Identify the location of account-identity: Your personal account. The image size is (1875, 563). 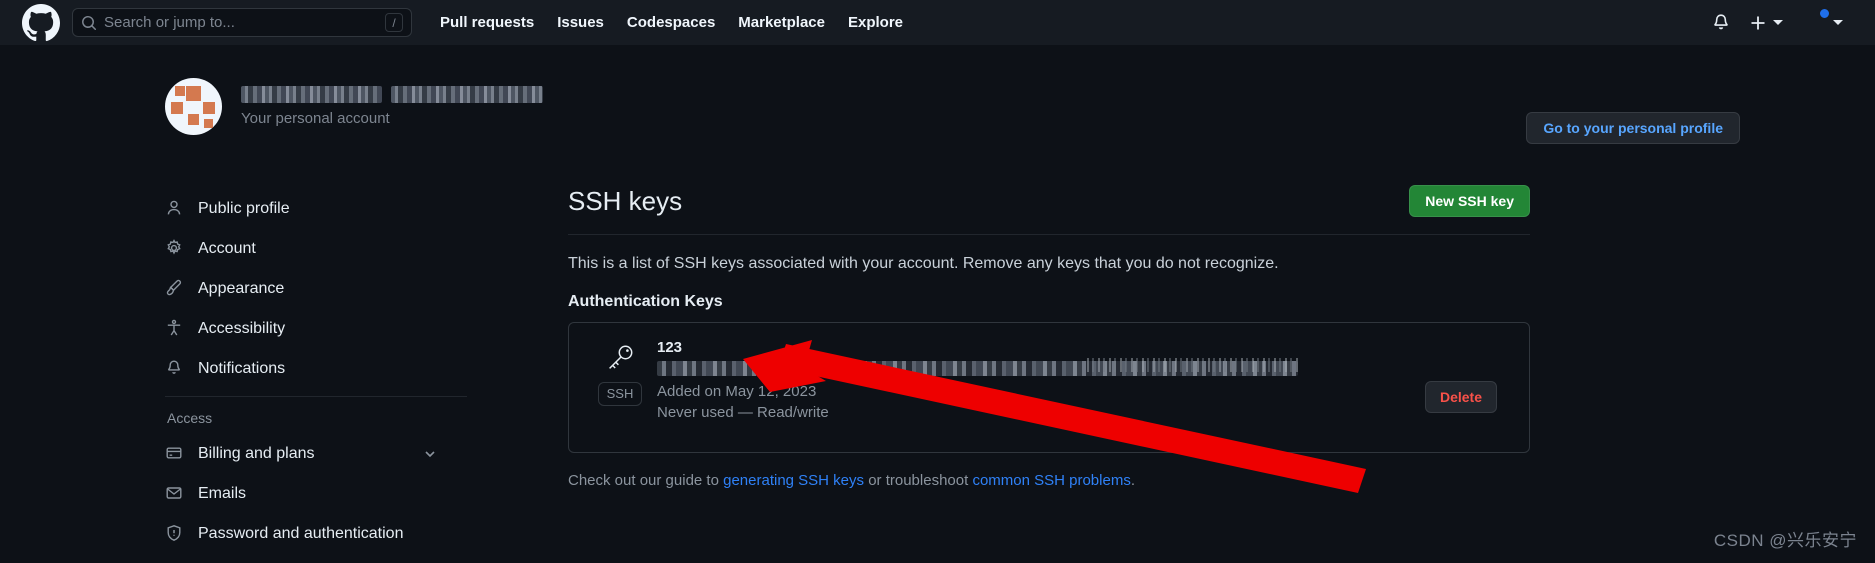
(392, 102).